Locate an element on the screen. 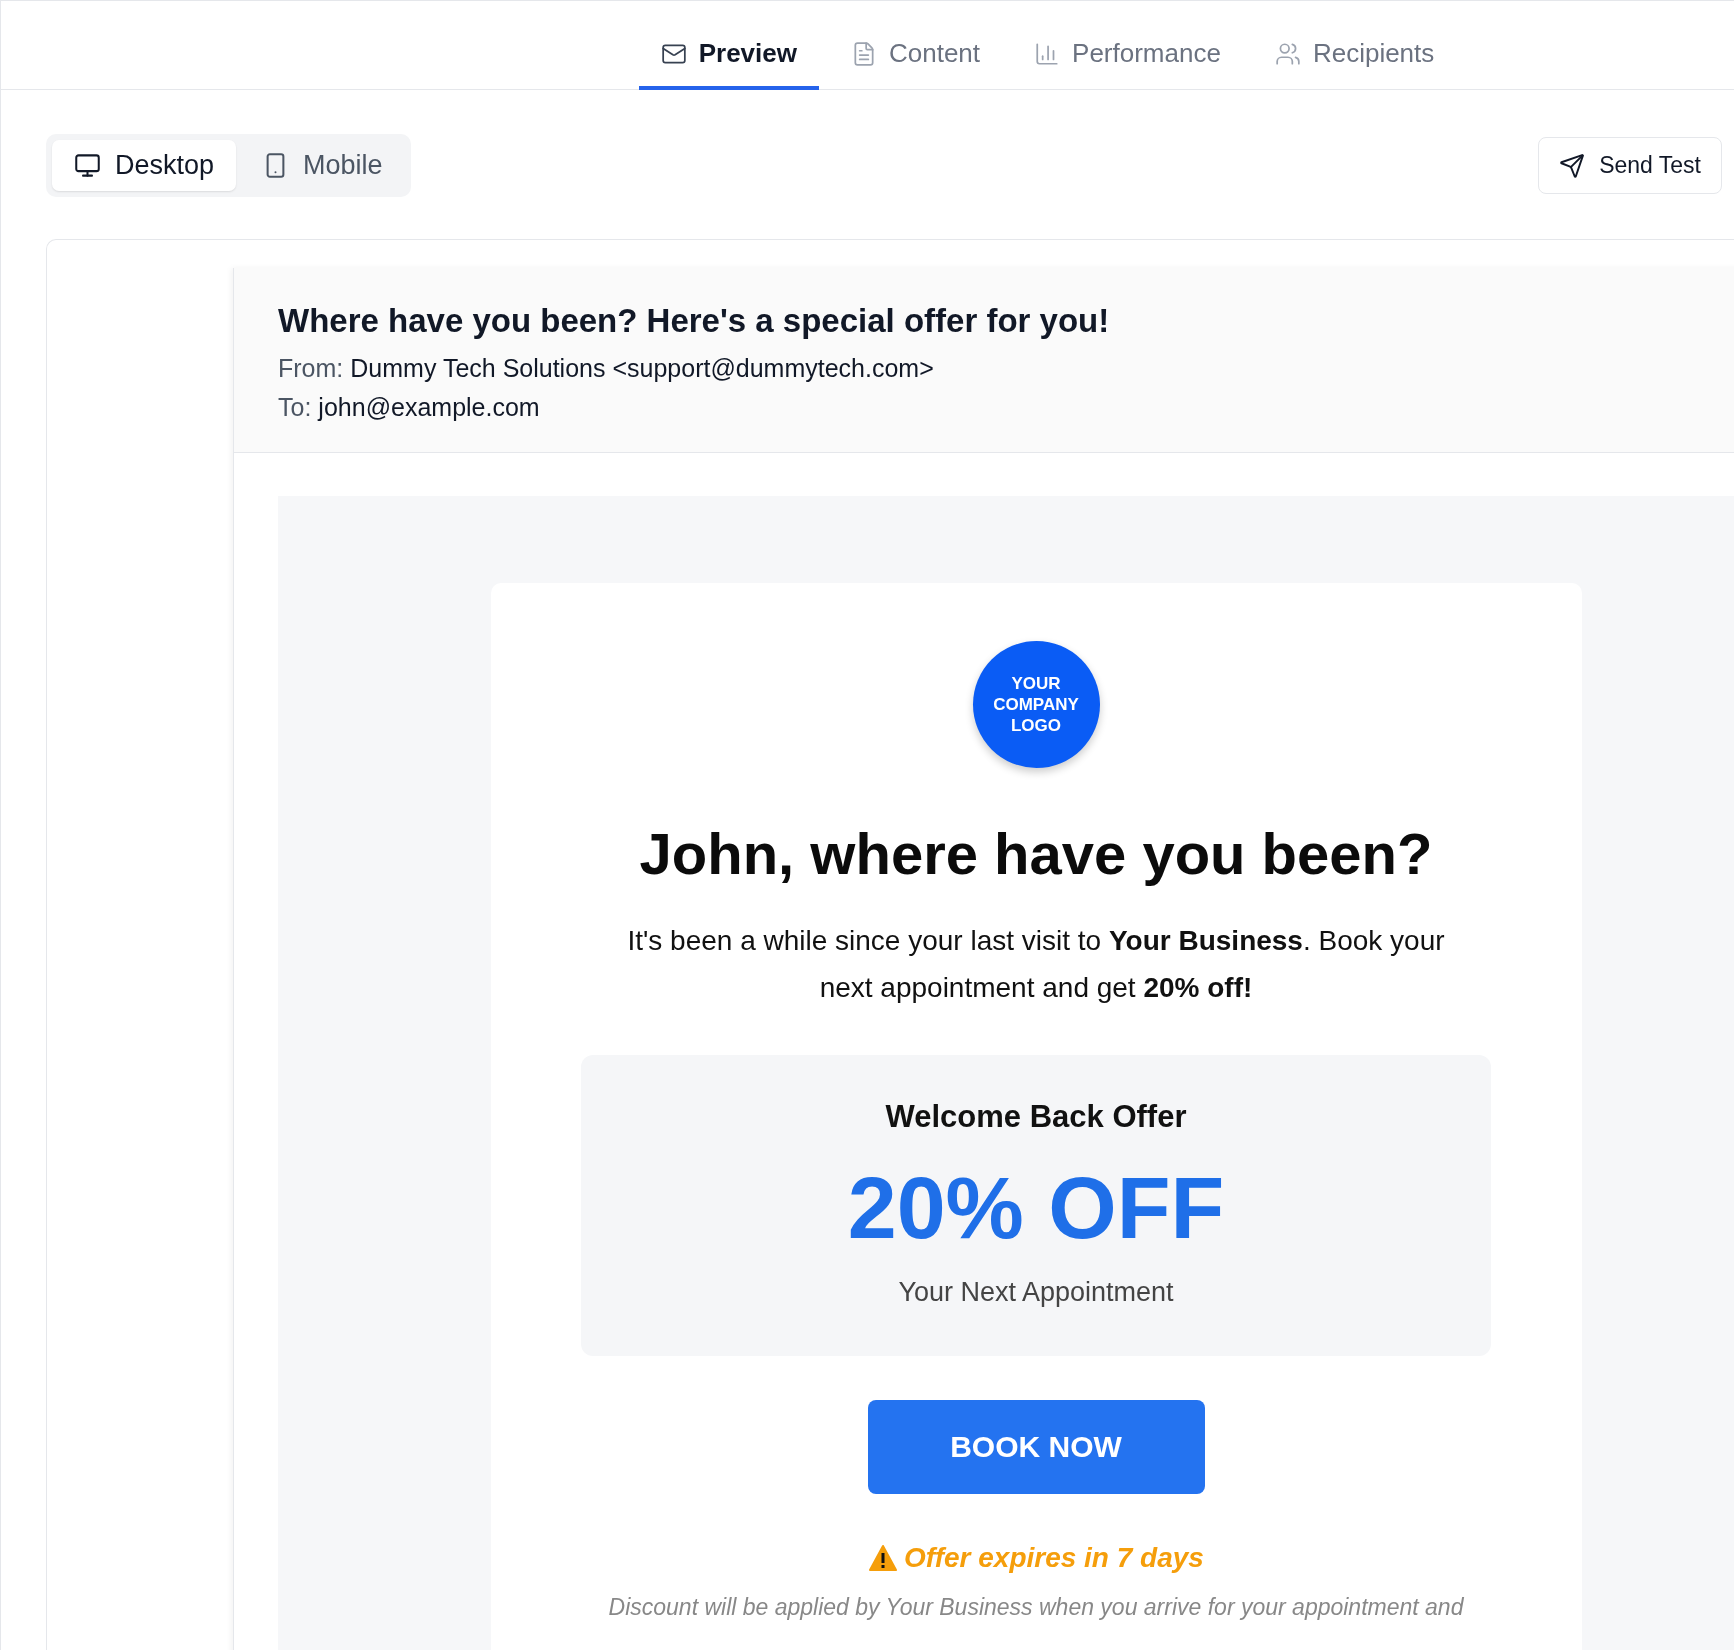  monitor-icon is located at coordinates (87, 165).